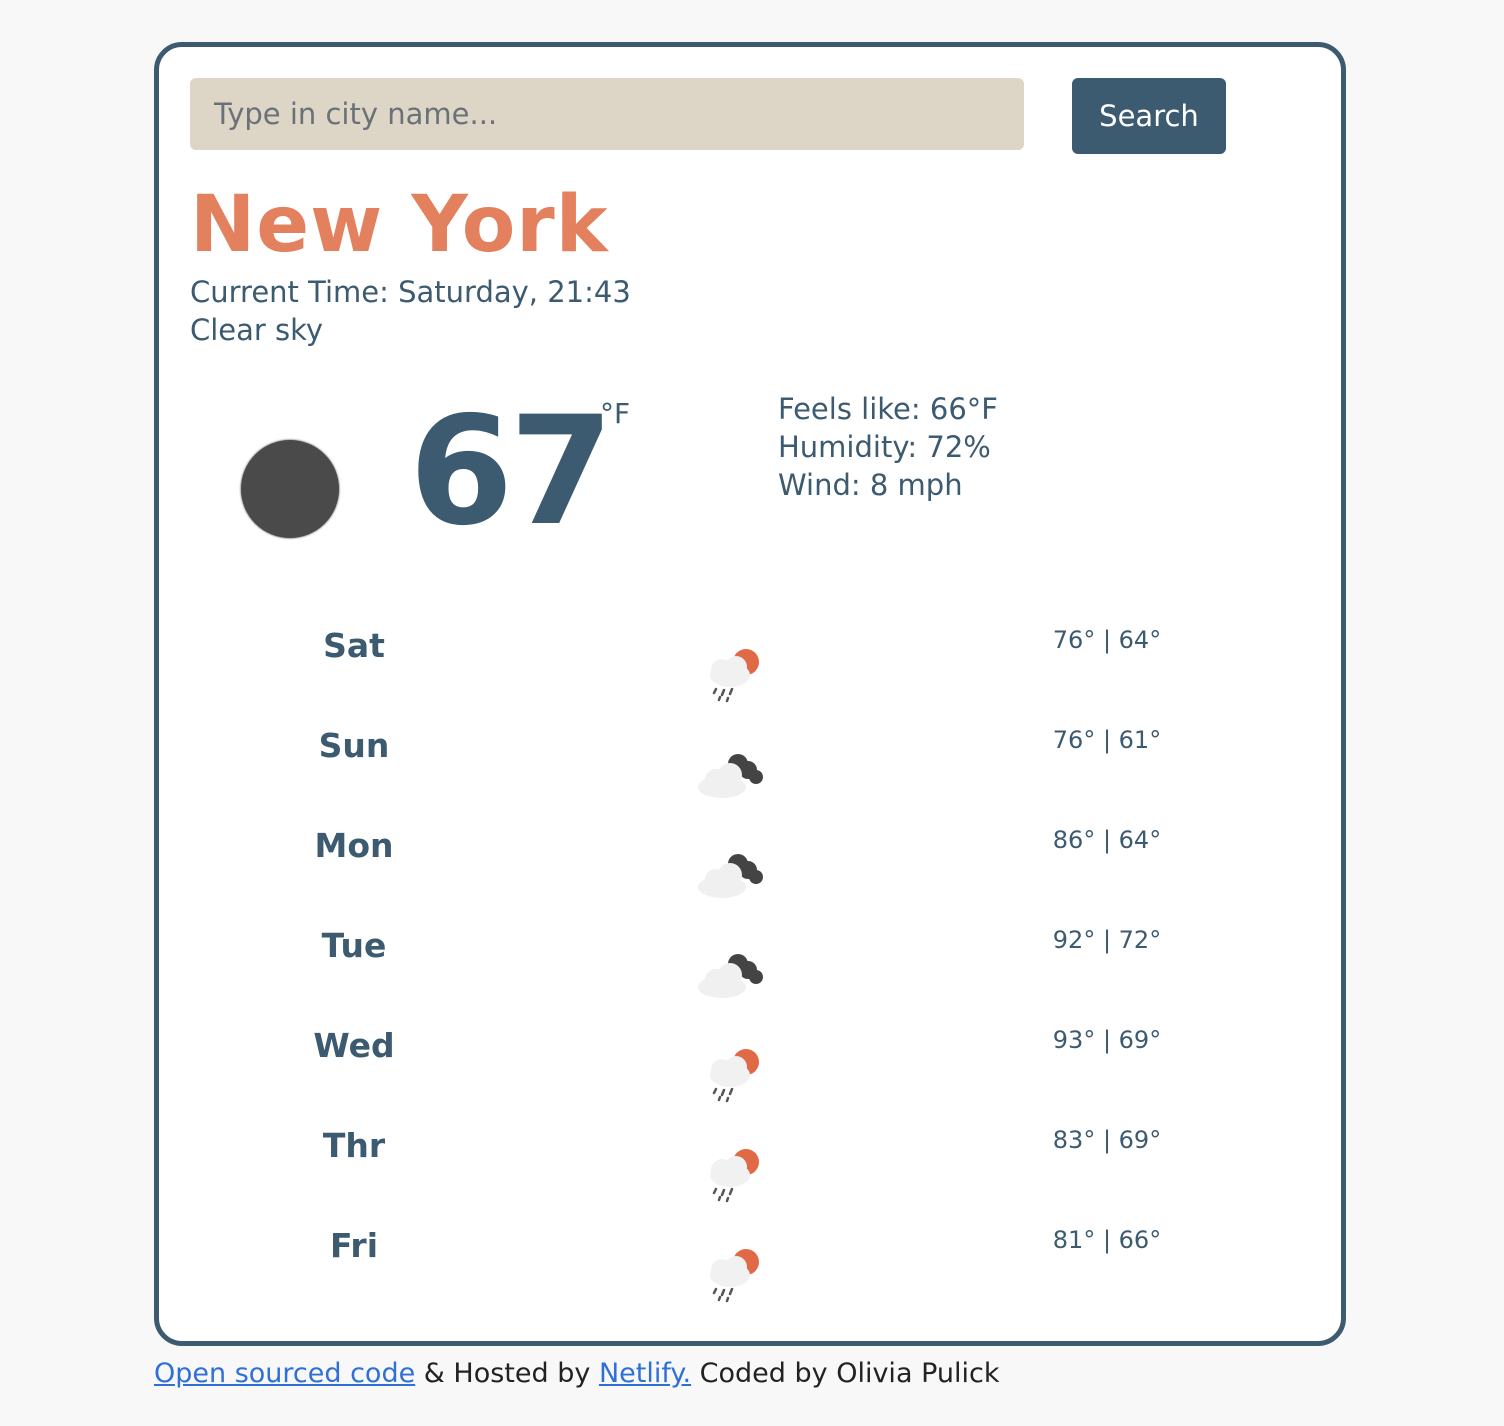 This screenshot has width=1504, height=1426. What do you see at coordinates (645, 1373) in the screenshot?
I see `netlify-link: Netlify.` at bounding box center [645, 1373].